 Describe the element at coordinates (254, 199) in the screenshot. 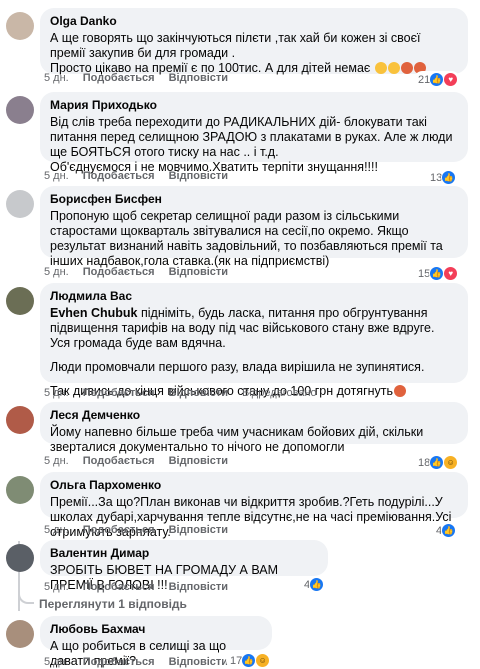

I see `comment-author: Борисфен Бисфен` at that location.